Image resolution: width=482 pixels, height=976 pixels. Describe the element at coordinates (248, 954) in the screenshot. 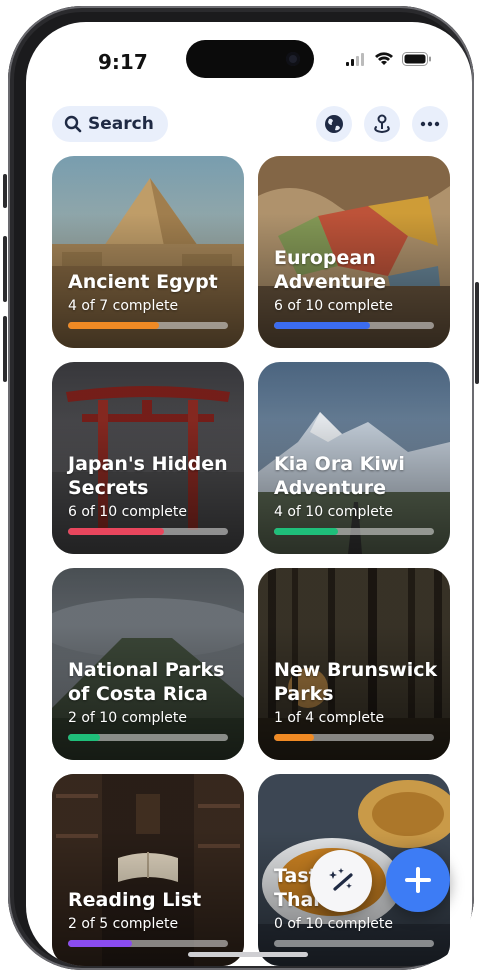

I see `home-indicator` at that location.